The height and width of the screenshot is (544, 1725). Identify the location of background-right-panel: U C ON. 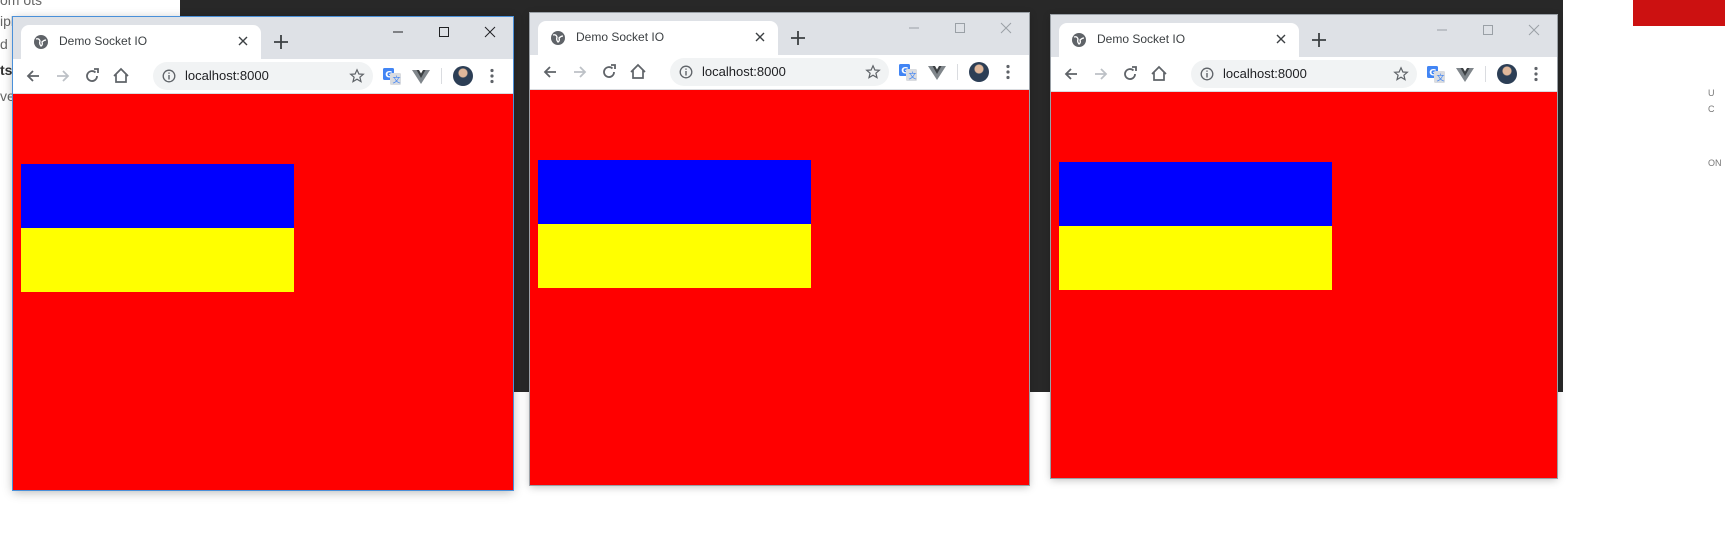
(1644, 272).